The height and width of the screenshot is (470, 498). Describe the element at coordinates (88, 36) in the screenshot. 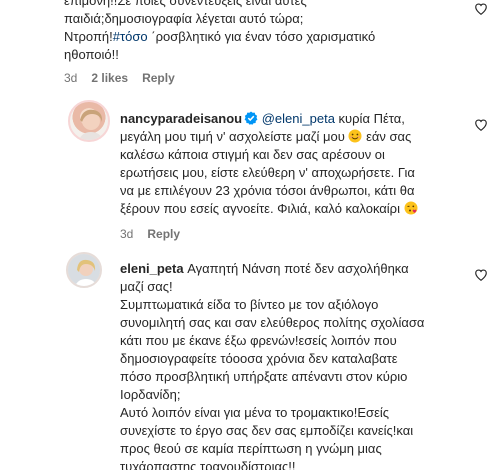

I see `comment-text: Ντροπή!` at that location.